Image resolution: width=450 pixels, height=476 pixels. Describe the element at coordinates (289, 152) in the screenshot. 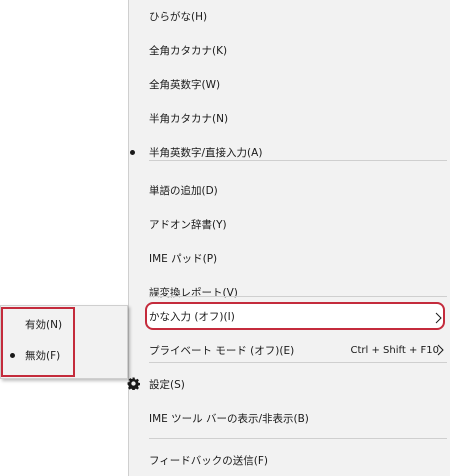

I see `menu-item-halfwidth-direct-input: 半角英数字/直接入力(A)` at that location.